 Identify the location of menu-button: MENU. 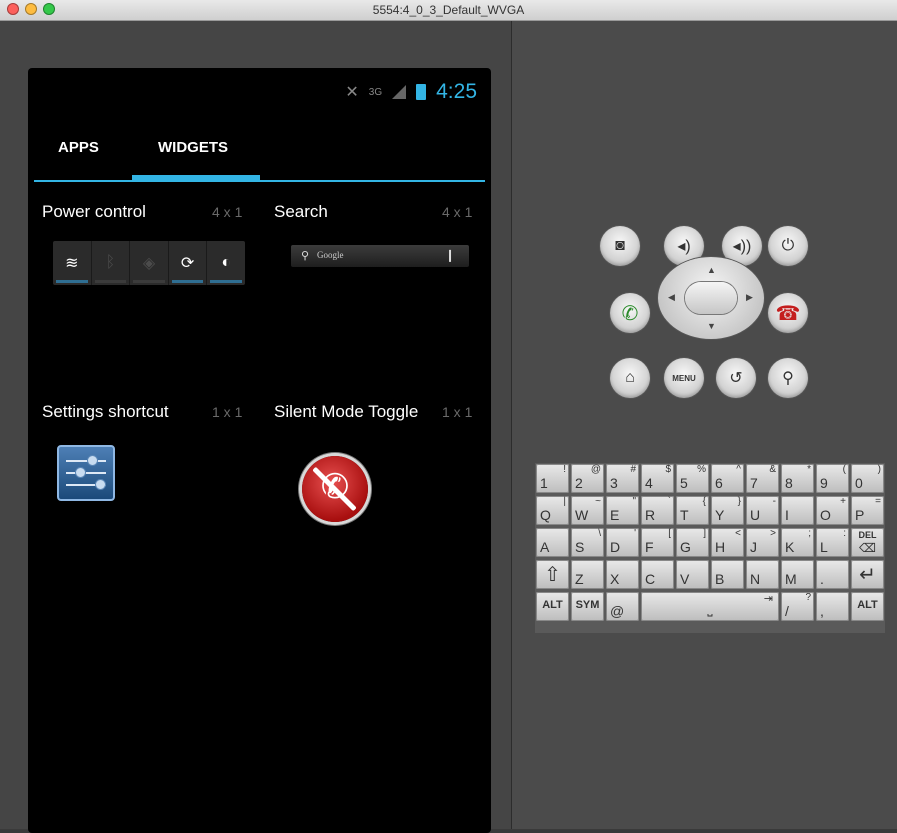
(684, 378).